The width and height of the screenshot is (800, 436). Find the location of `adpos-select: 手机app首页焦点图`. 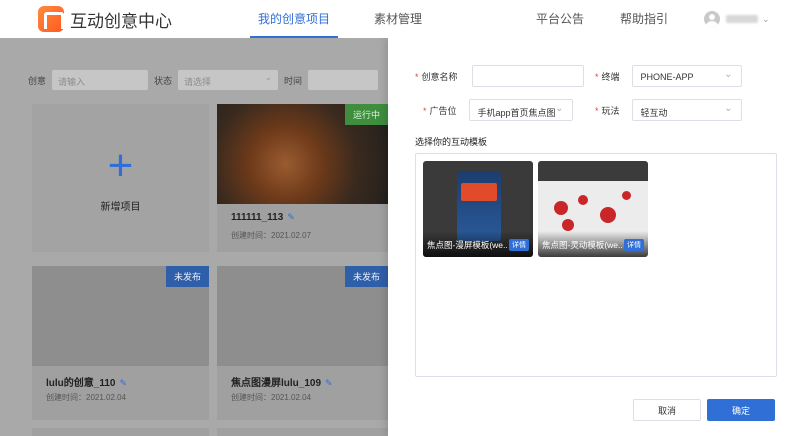

adpos-select: 手机app首页焦点图 is located at coordinates (520, 110).